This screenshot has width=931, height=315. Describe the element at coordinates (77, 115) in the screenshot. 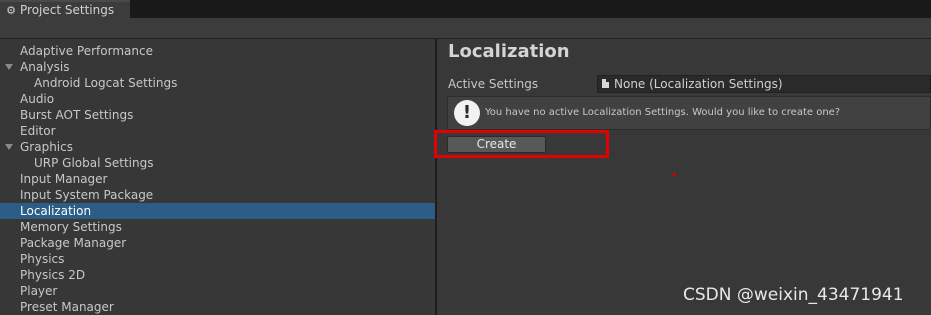

I see `sidebar-item-label: Burst AOT Settings` at that location.